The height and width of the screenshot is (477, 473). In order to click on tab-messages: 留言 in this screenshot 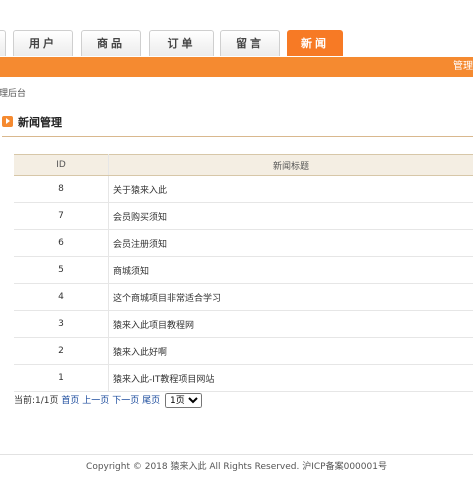, I will do `click(250, 43)`.